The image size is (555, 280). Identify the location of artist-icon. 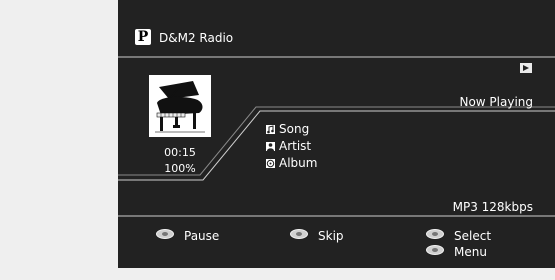
(270, 146).